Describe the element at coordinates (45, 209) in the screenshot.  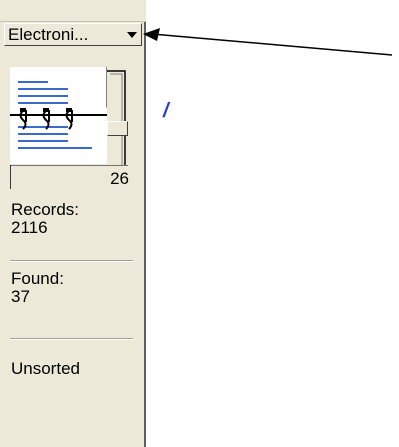
I see `records-label: Records:` at that location.